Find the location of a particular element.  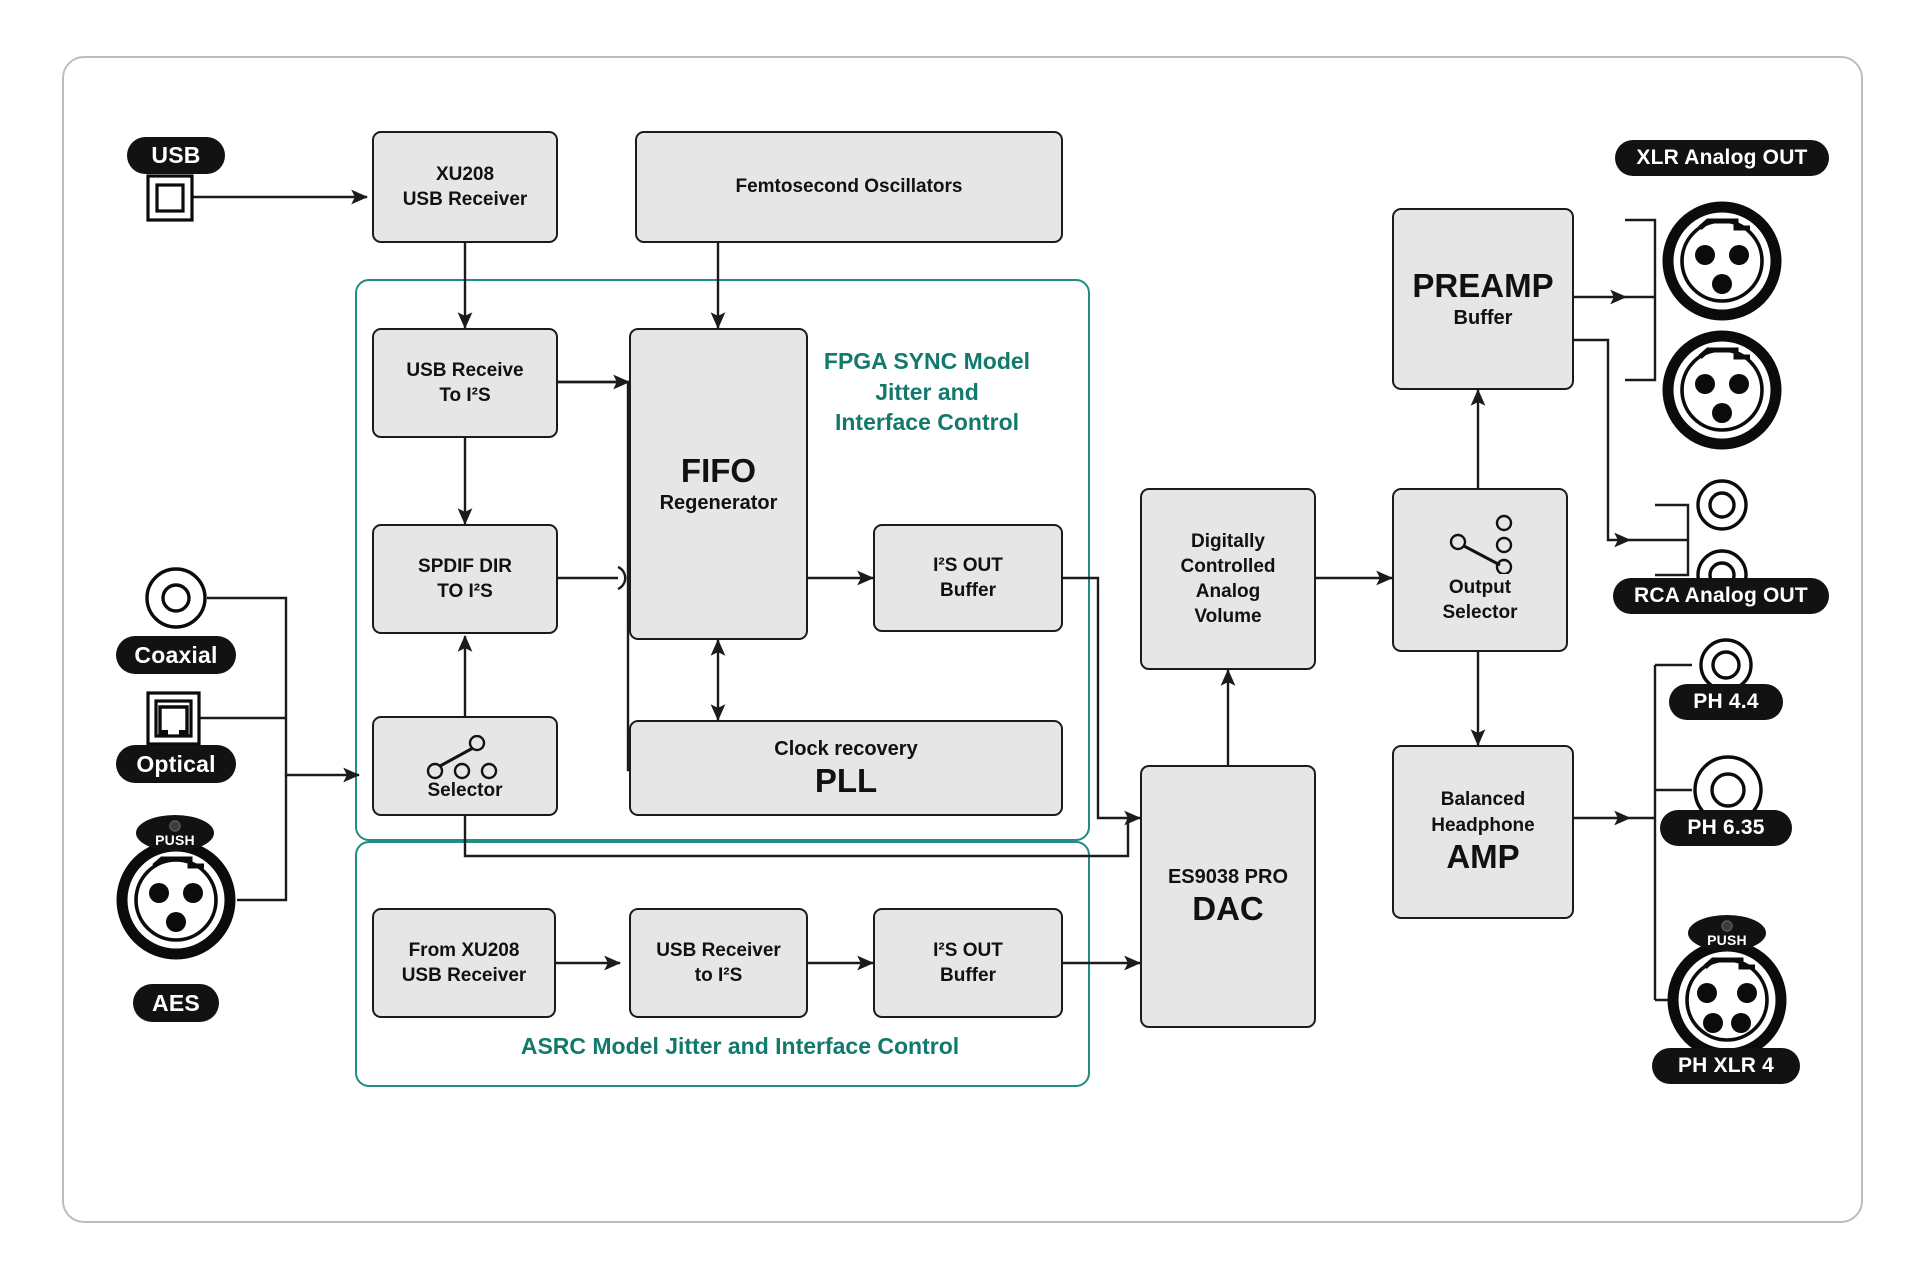

input-label-optical: Optical is located at coordinates (176, 764).